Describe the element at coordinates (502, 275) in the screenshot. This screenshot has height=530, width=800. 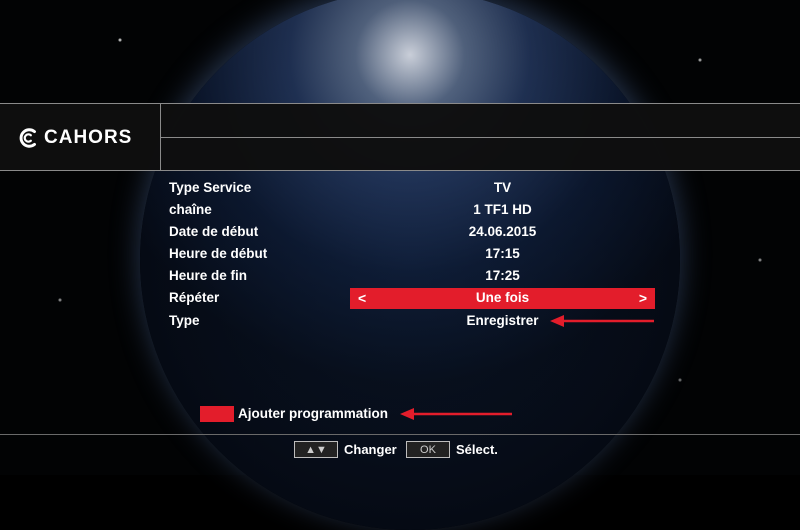
I see `row-value: 17:25` at that location.